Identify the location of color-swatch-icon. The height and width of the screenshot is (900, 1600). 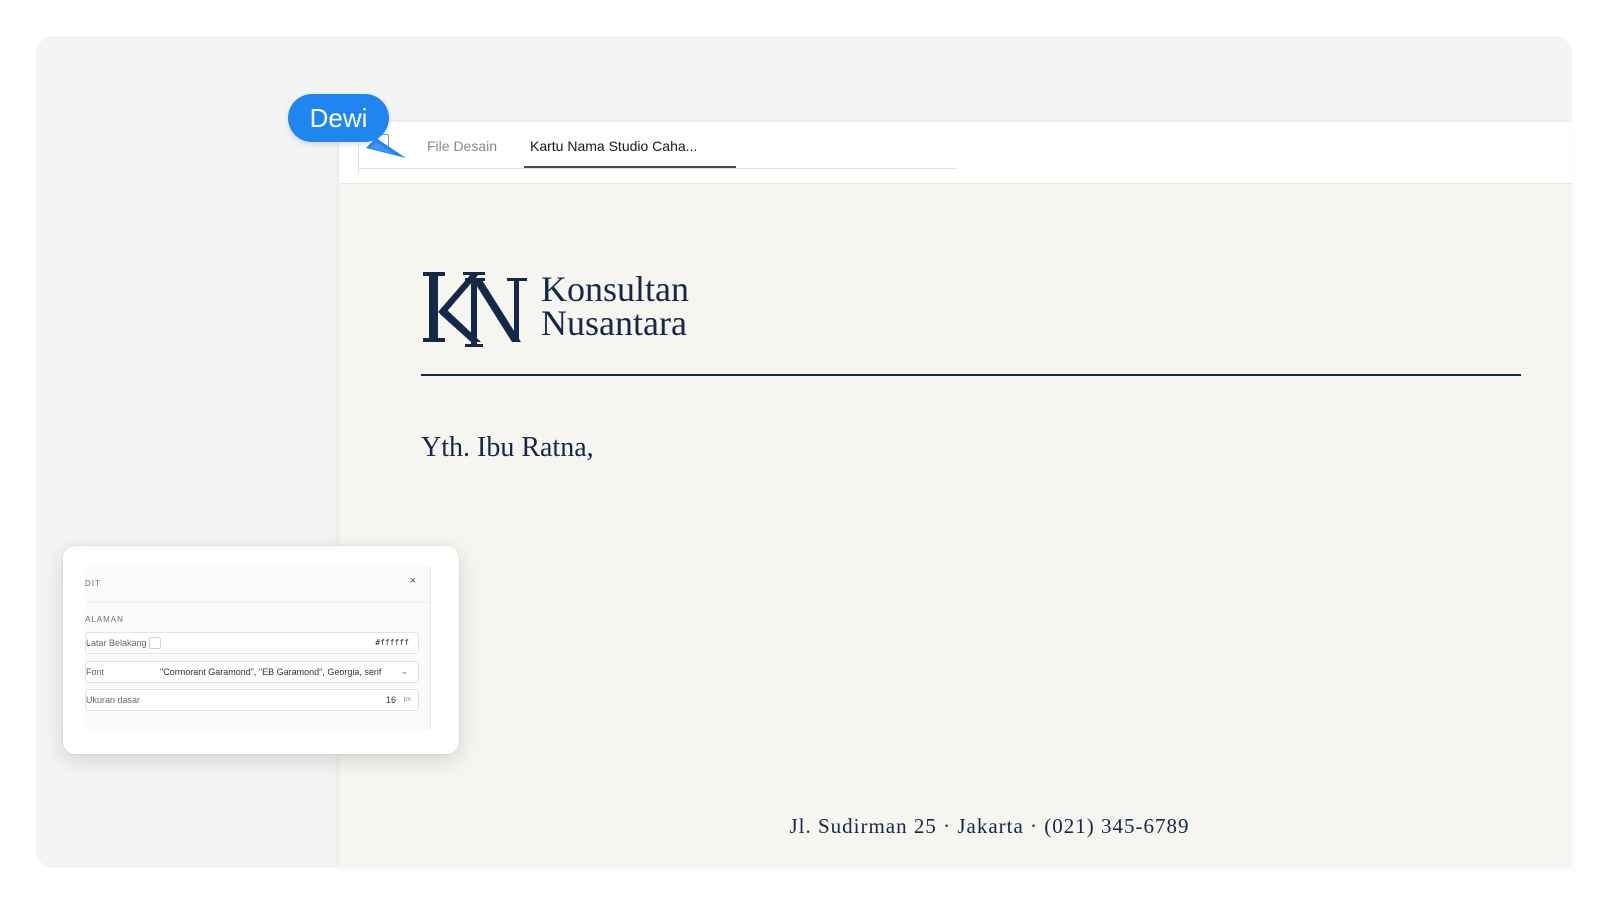
(155, 643).